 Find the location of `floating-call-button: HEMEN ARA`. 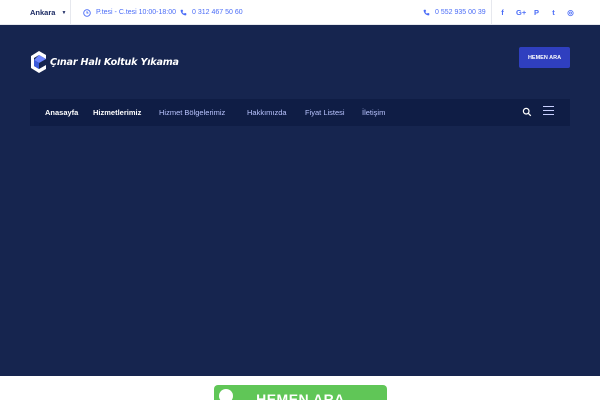

floating-call-button: HEMEN ARA is located at coordinates (300, 392).